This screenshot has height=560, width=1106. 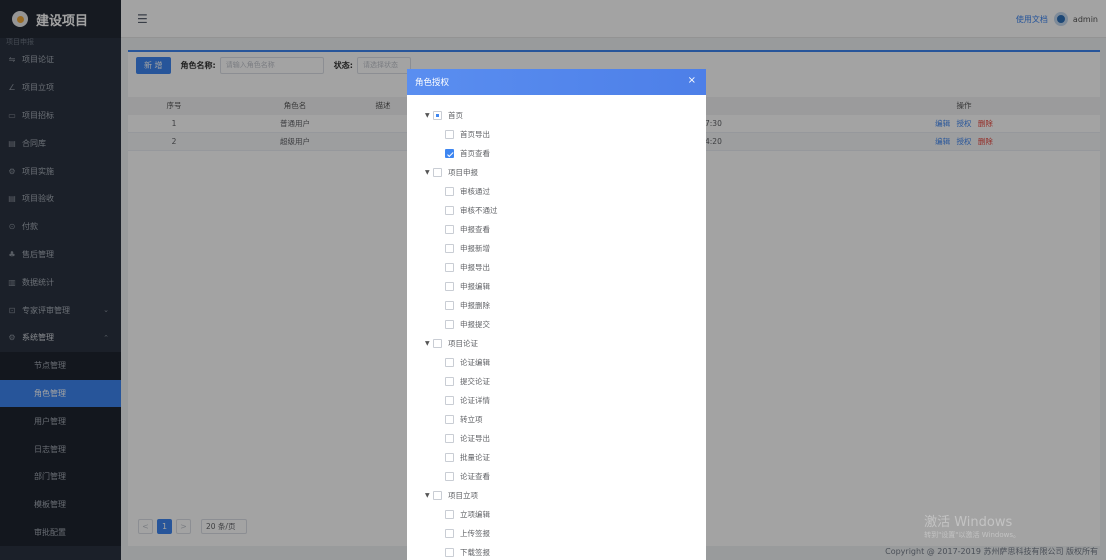 What do you see at coordinates (475, 324) in the screenshot?
I see `tree-node-label: 申报提交` at bounding box center [475, 324].